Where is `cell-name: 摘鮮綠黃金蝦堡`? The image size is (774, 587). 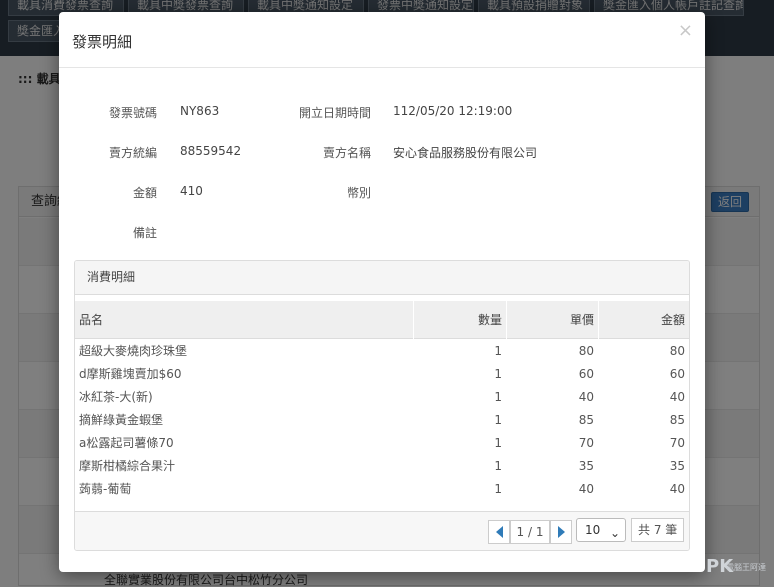 cell-name: 摘鮮綠黃金蝦堡 is located at coordinates (121, 420).